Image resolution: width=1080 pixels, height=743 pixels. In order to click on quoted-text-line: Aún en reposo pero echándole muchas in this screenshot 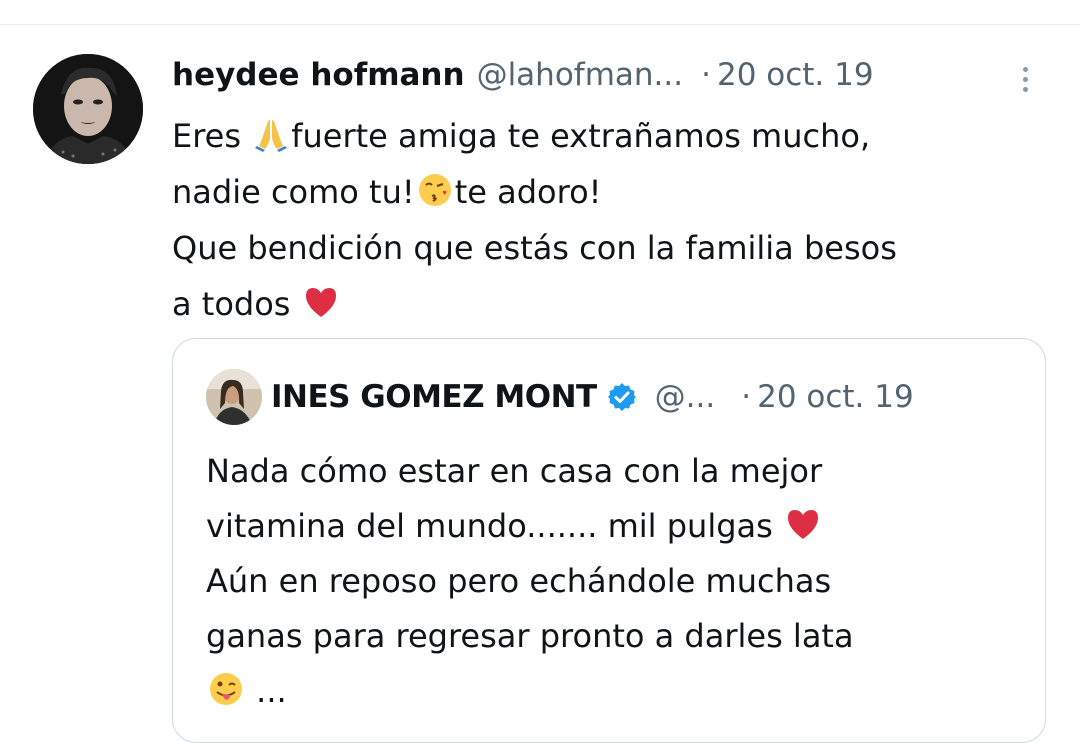, I will do `click(519, 581)`.